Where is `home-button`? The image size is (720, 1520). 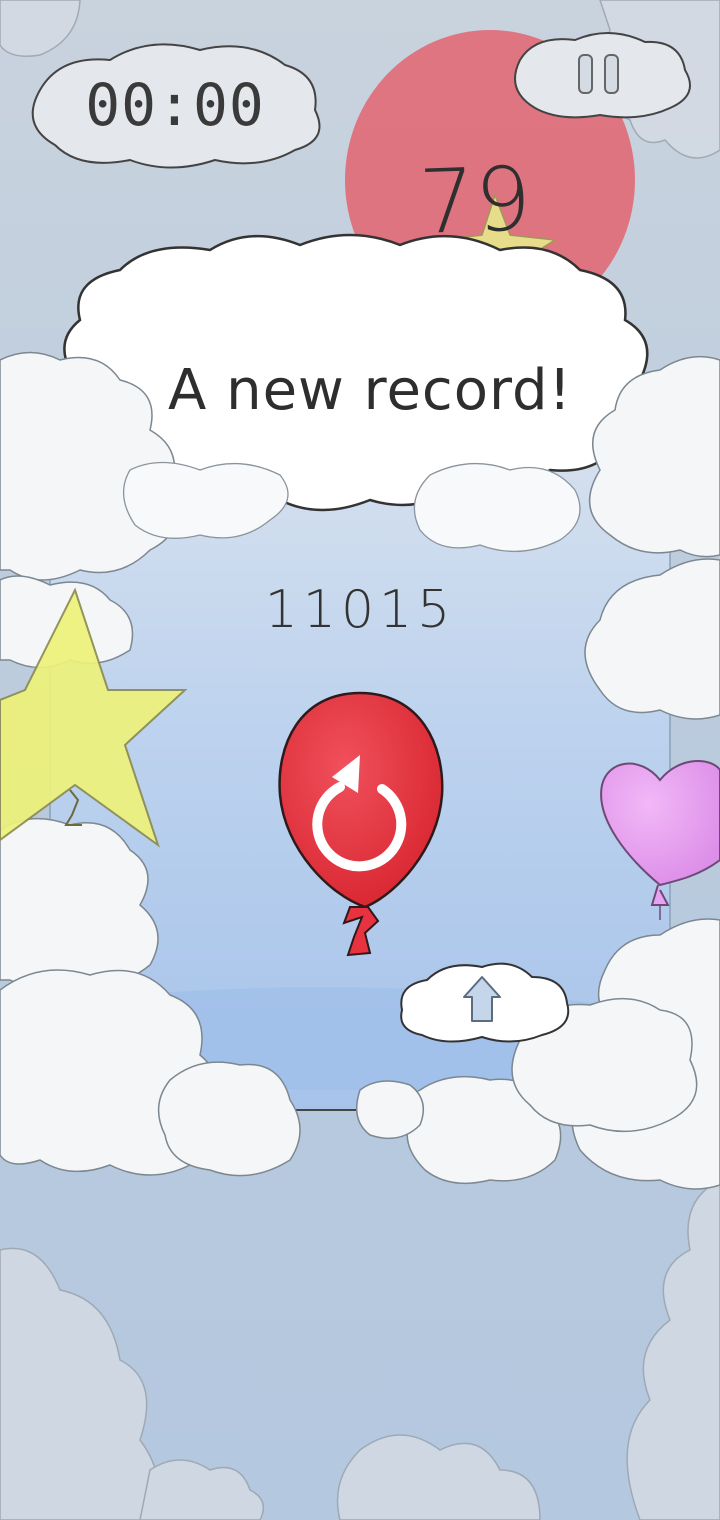 home-button is located at coordinates (483, 1001).